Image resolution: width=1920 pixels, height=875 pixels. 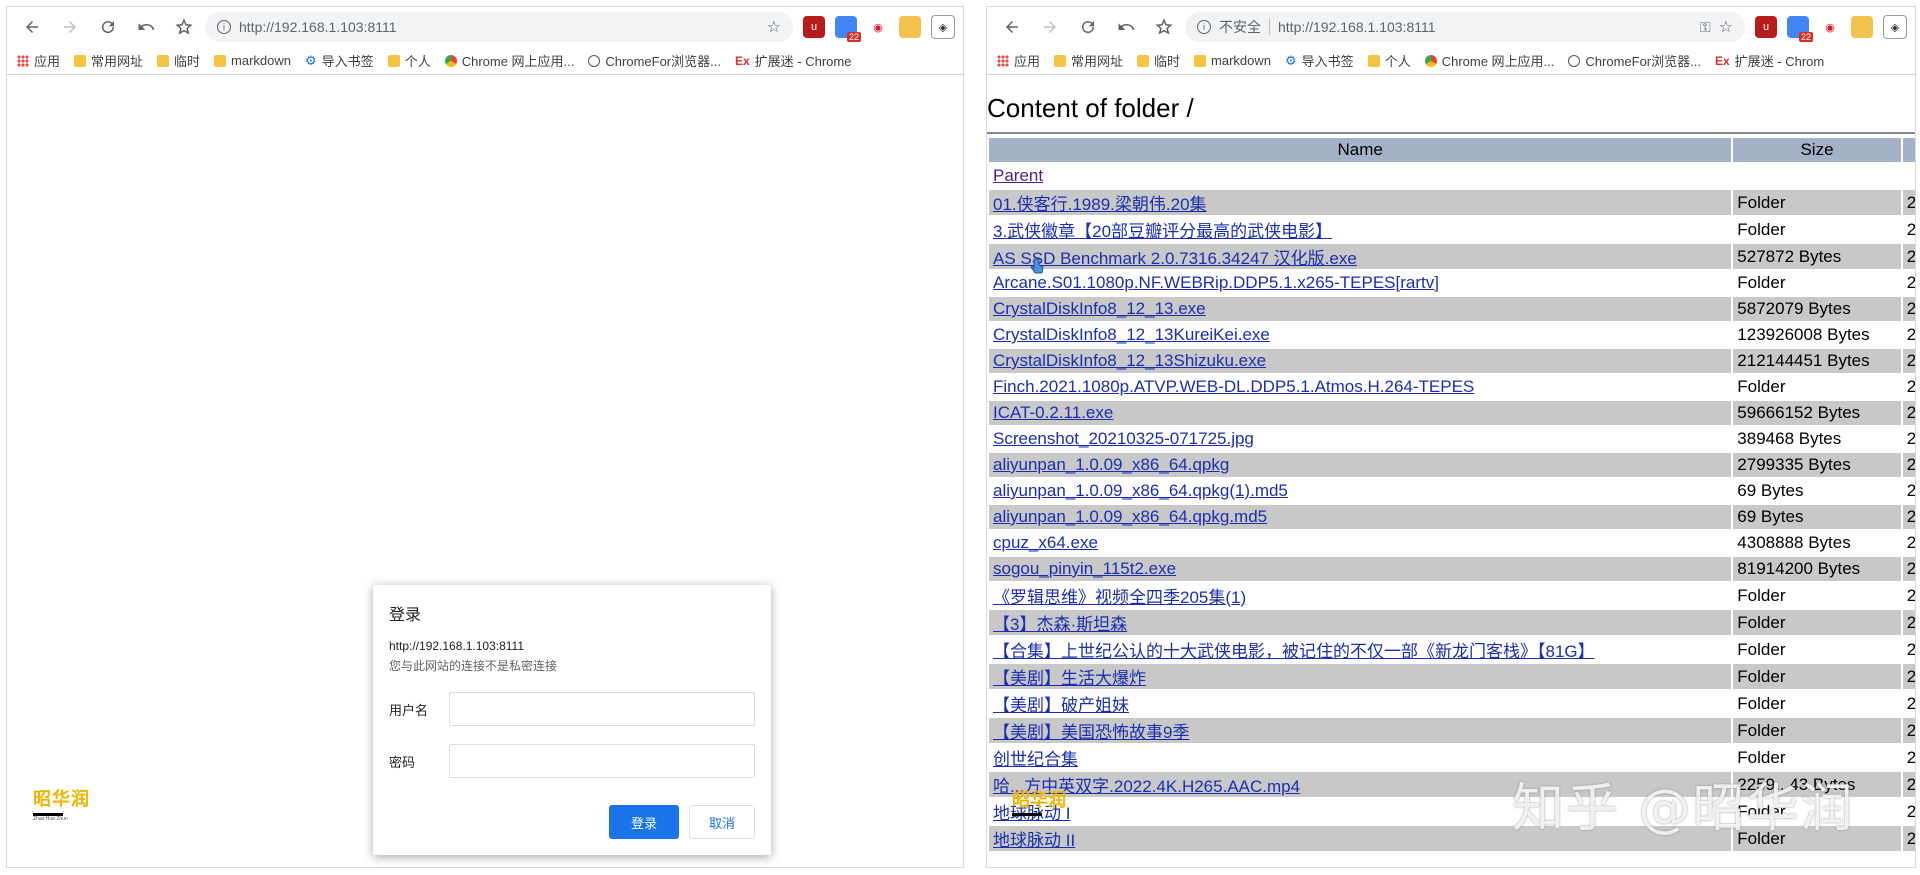 I want to click on file-link: aliyunpan_1.0.09_x86_64.qpkg(1).md5, so click(x=1140, y=490).